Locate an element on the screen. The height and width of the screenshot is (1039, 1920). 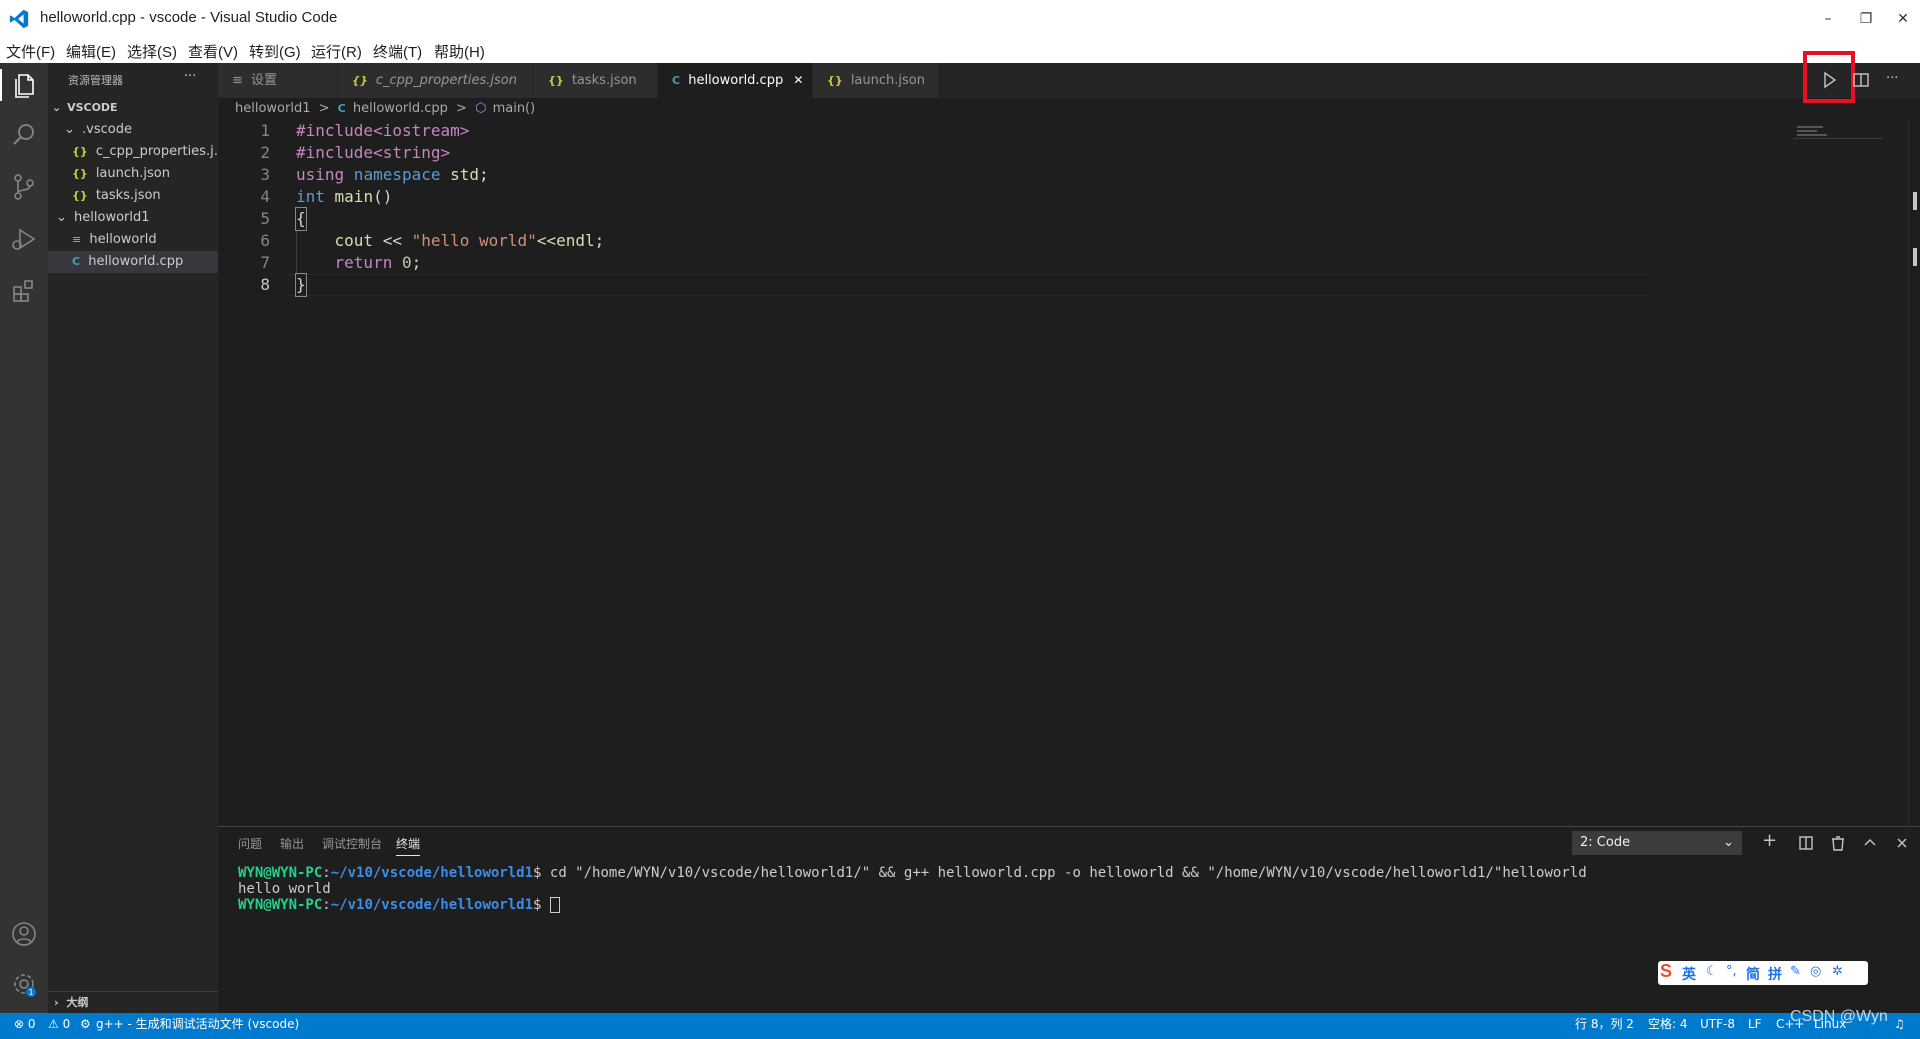
editor-more-actions-icon: ··· is located at coordinates (1892, 78).